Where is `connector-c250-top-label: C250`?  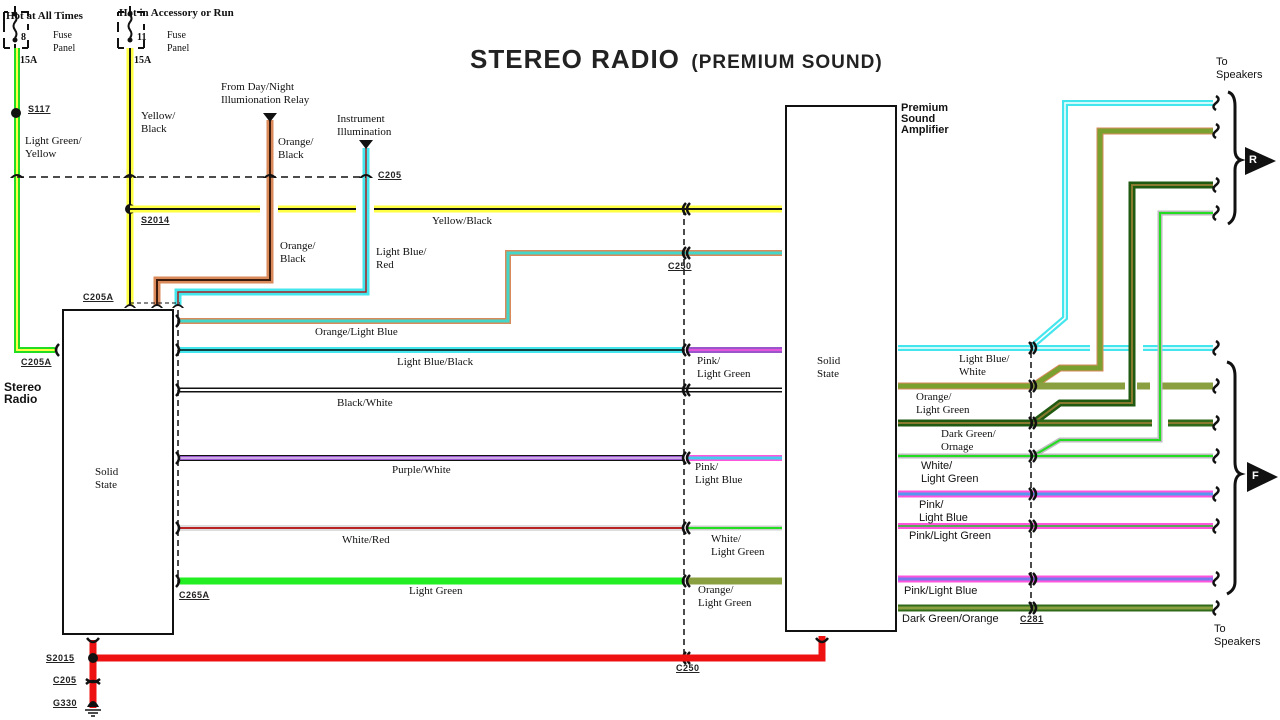 connector-c250-top-label: C250 is located at coordinates (680, 266).